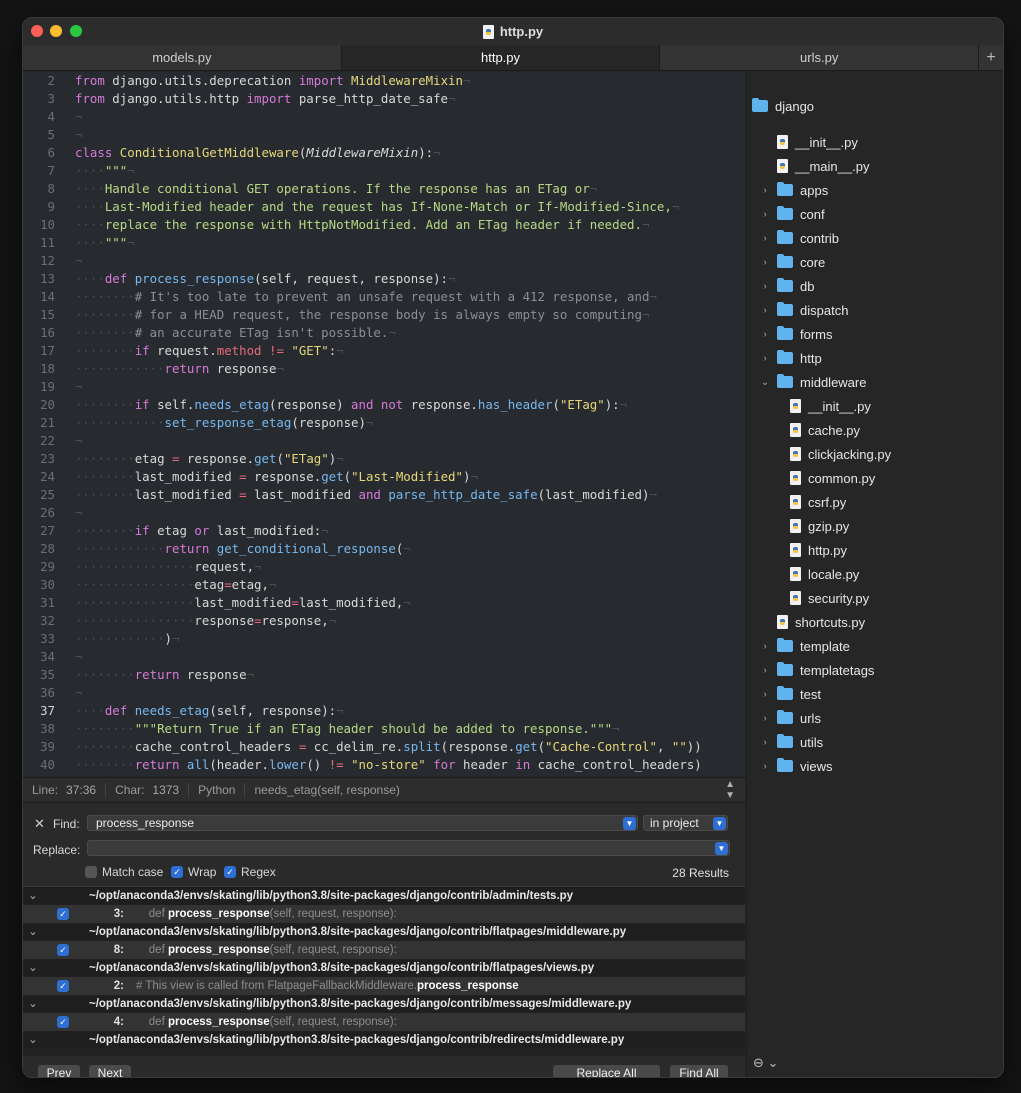 The image size is (1021, 1093). What do you see at coordinates (177, 872) in the screenshot?
I see `wrap-checkbox: ✓` at bounding box center [177, 872].